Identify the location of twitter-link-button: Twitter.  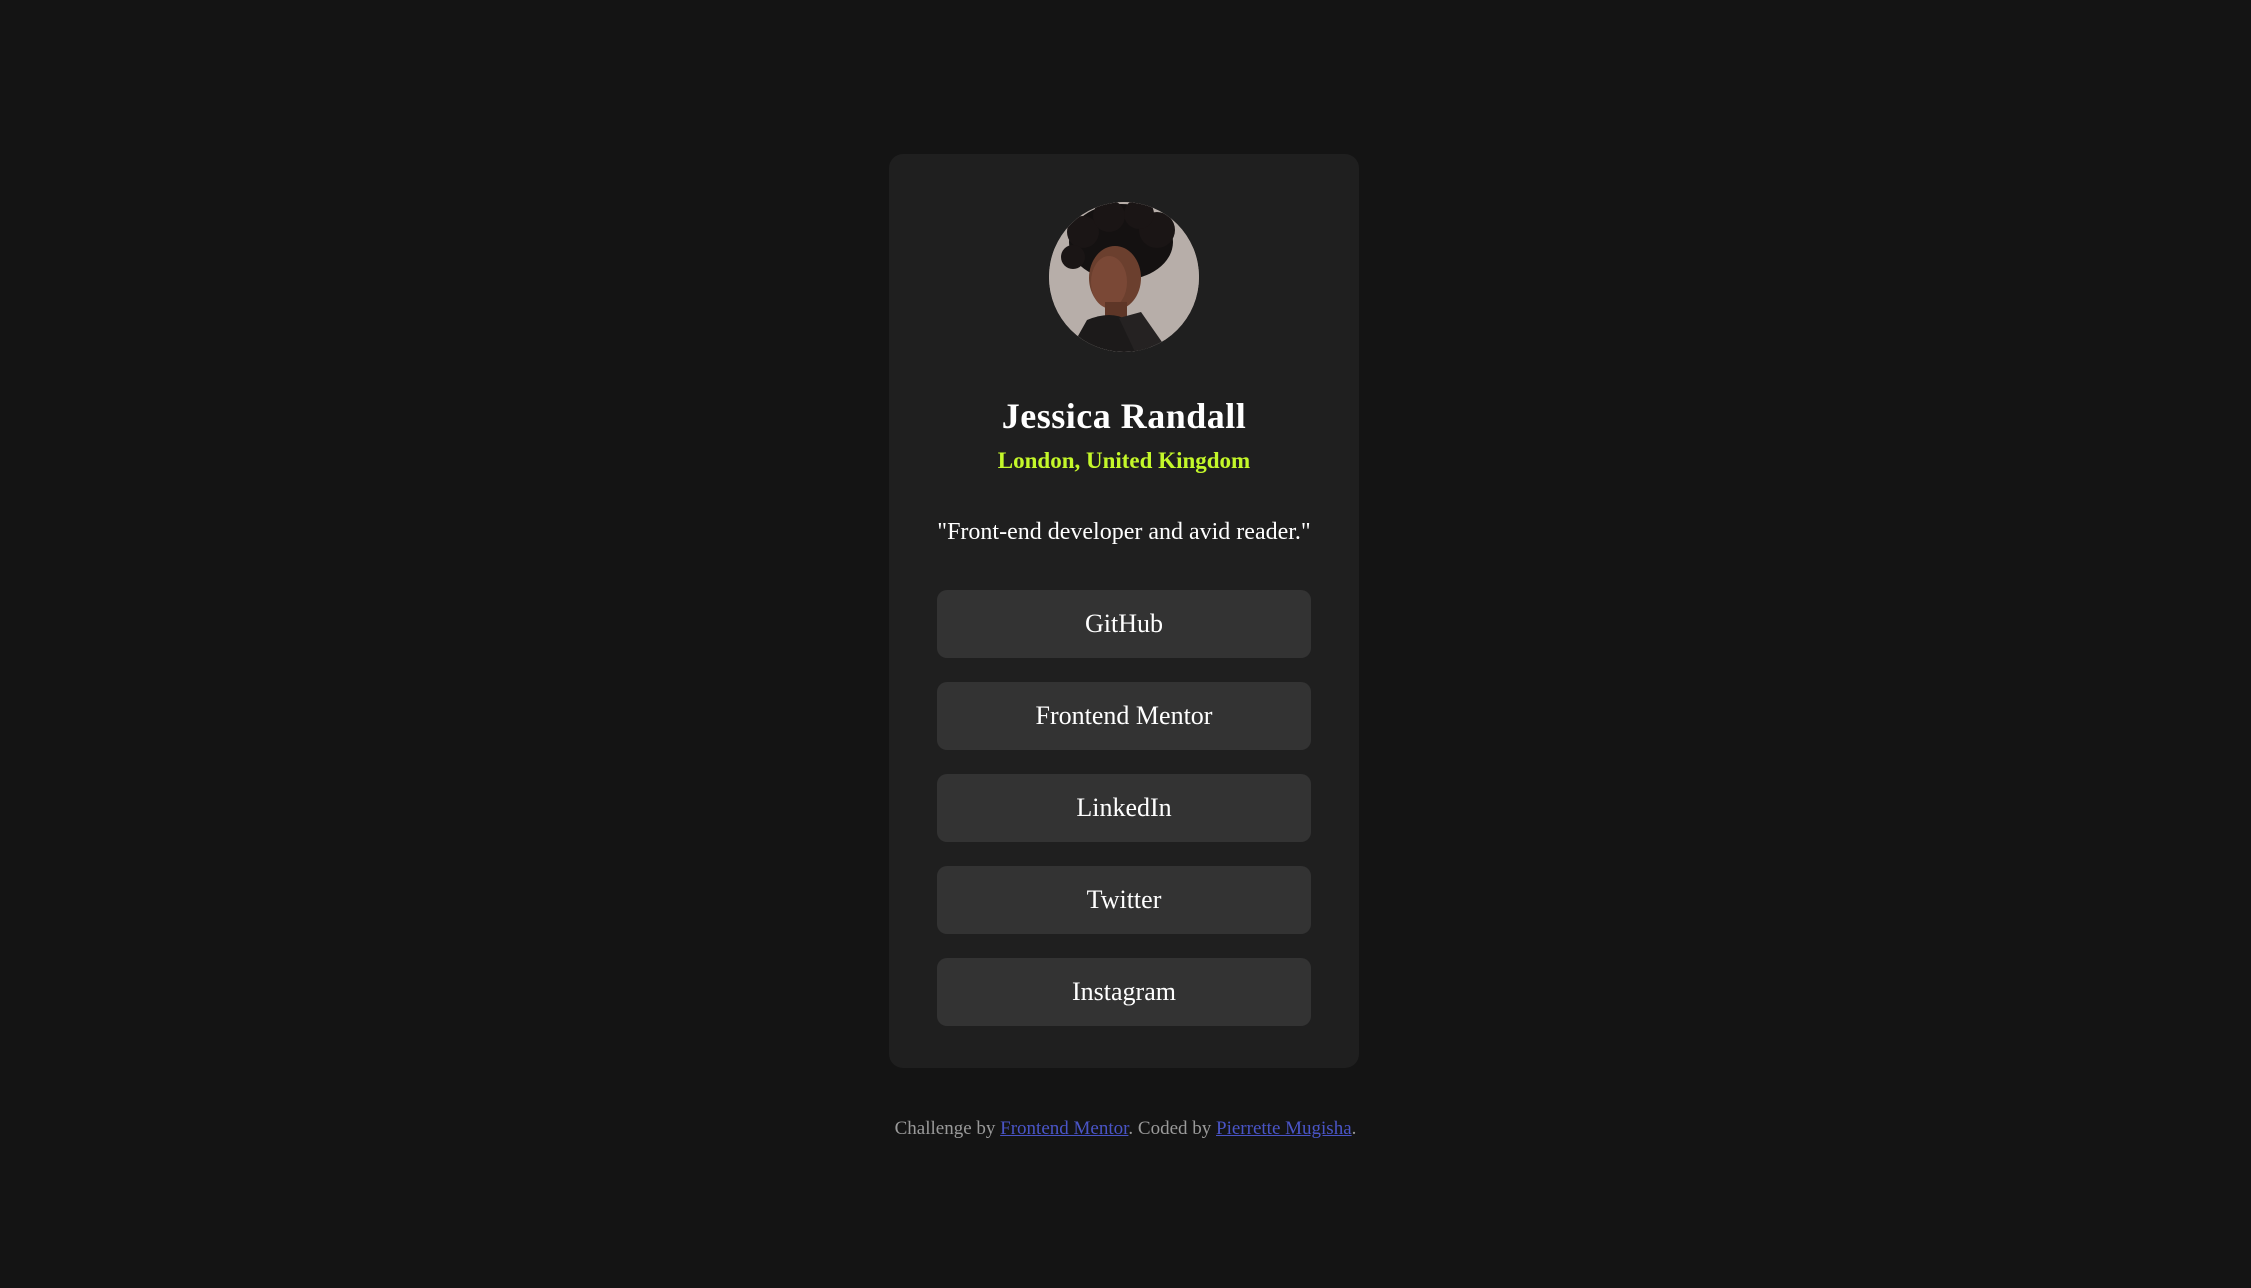
(1124, 900).